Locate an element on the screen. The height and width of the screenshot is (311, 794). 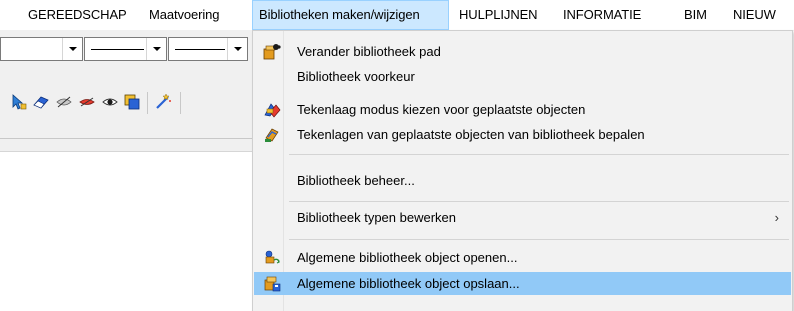
menu-item-label: Verander bibliotheek pad is located at coordinates (369, 51).